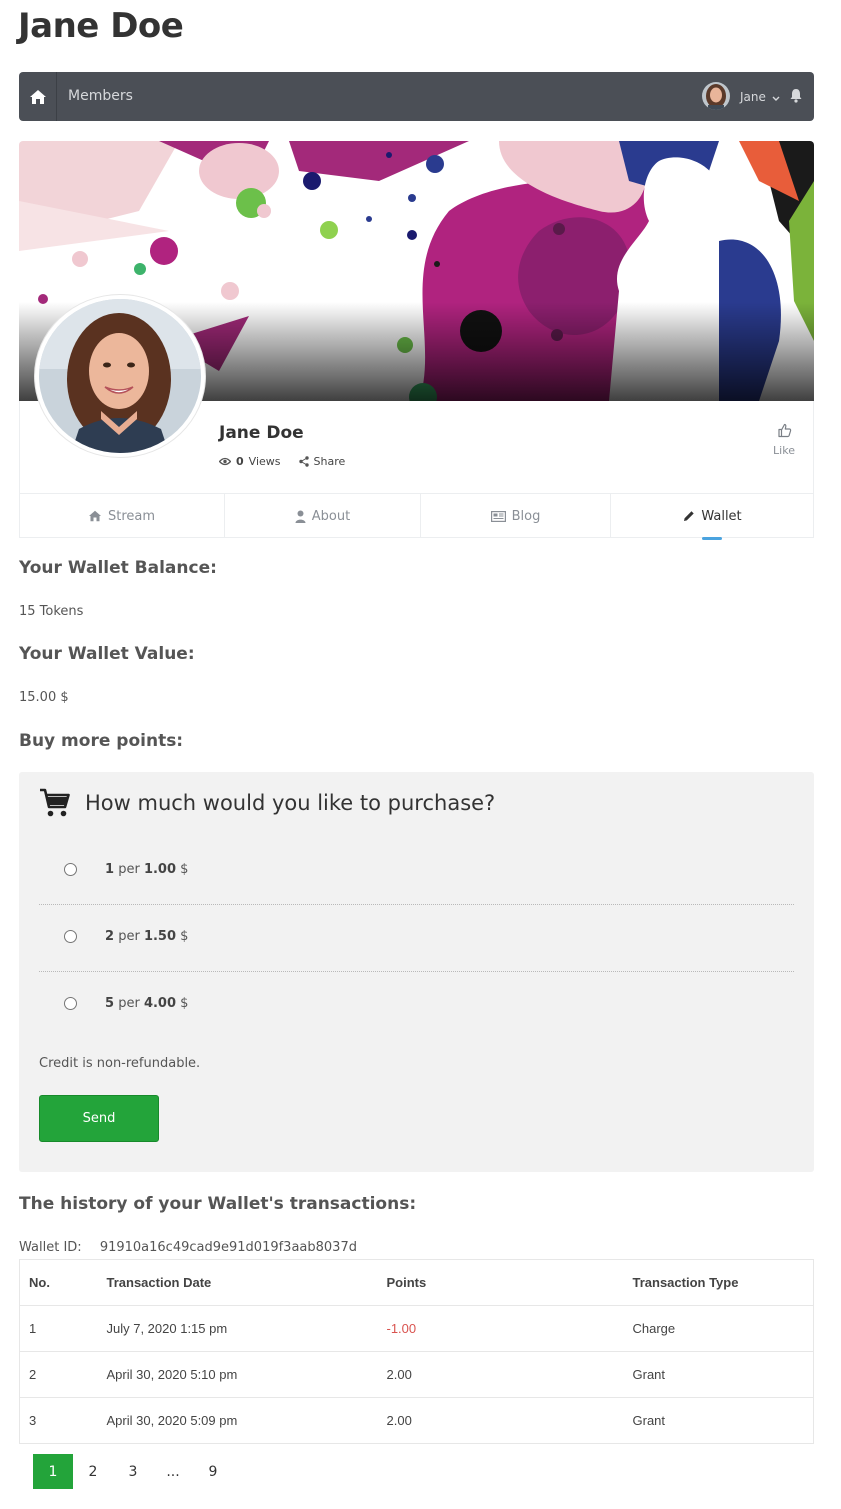 This screenshot has width=841, height=1509. I want to click on table-row: 3 April 30, 2020 5:09 pm 2.00 Grant, so click(416, 1420).